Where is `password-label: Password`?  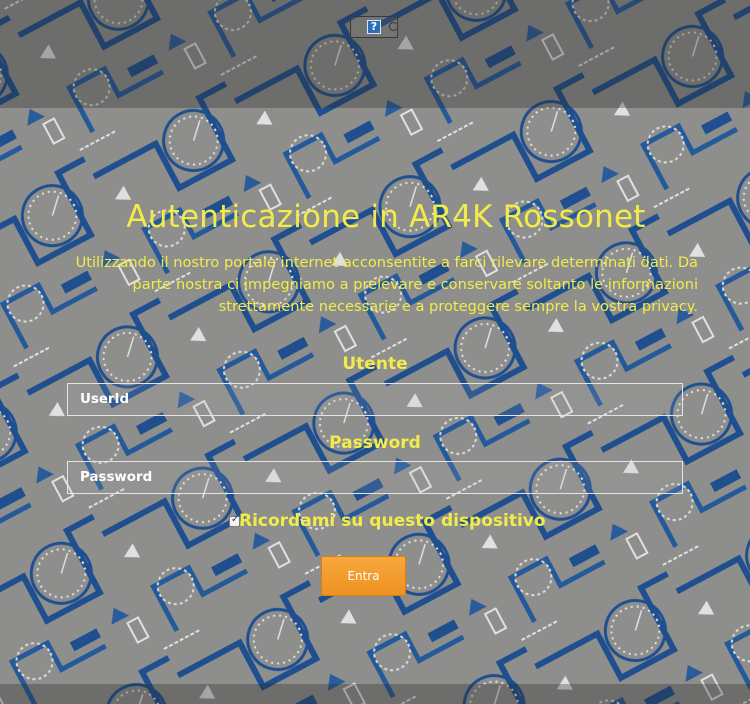
password-label: Password is located at coordinates (375, 443).